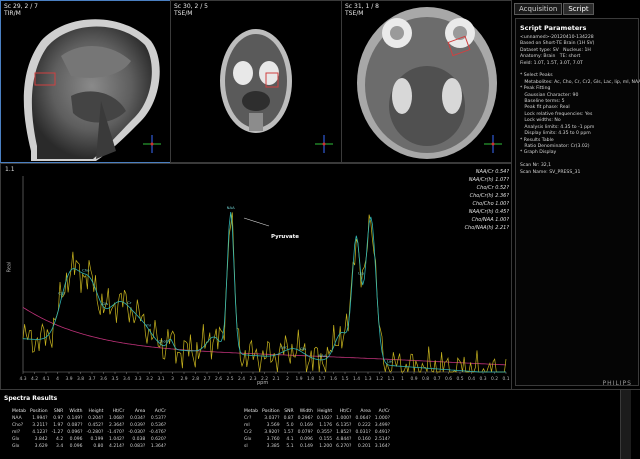 The height and width of the screenshot is (459, 640). I want to click on results-cell: 0.80, so click(98, 446).